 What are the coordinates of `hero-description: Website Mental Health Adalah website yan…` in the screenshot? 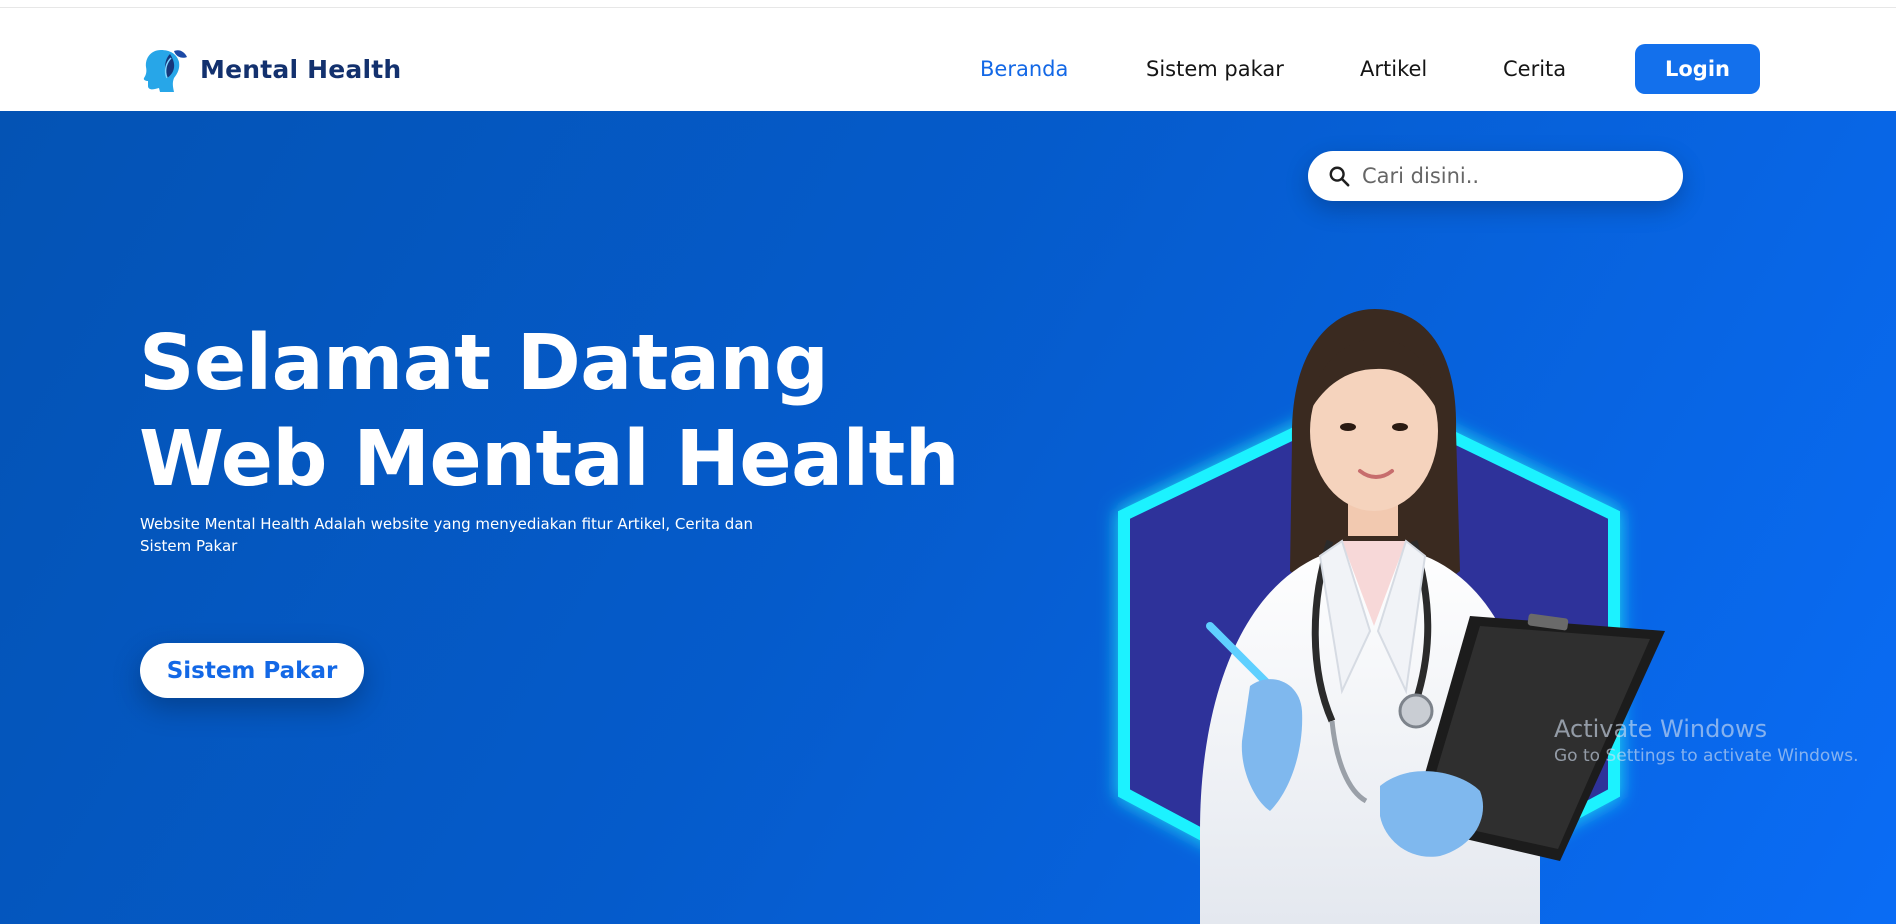 It's located at (447, 535).